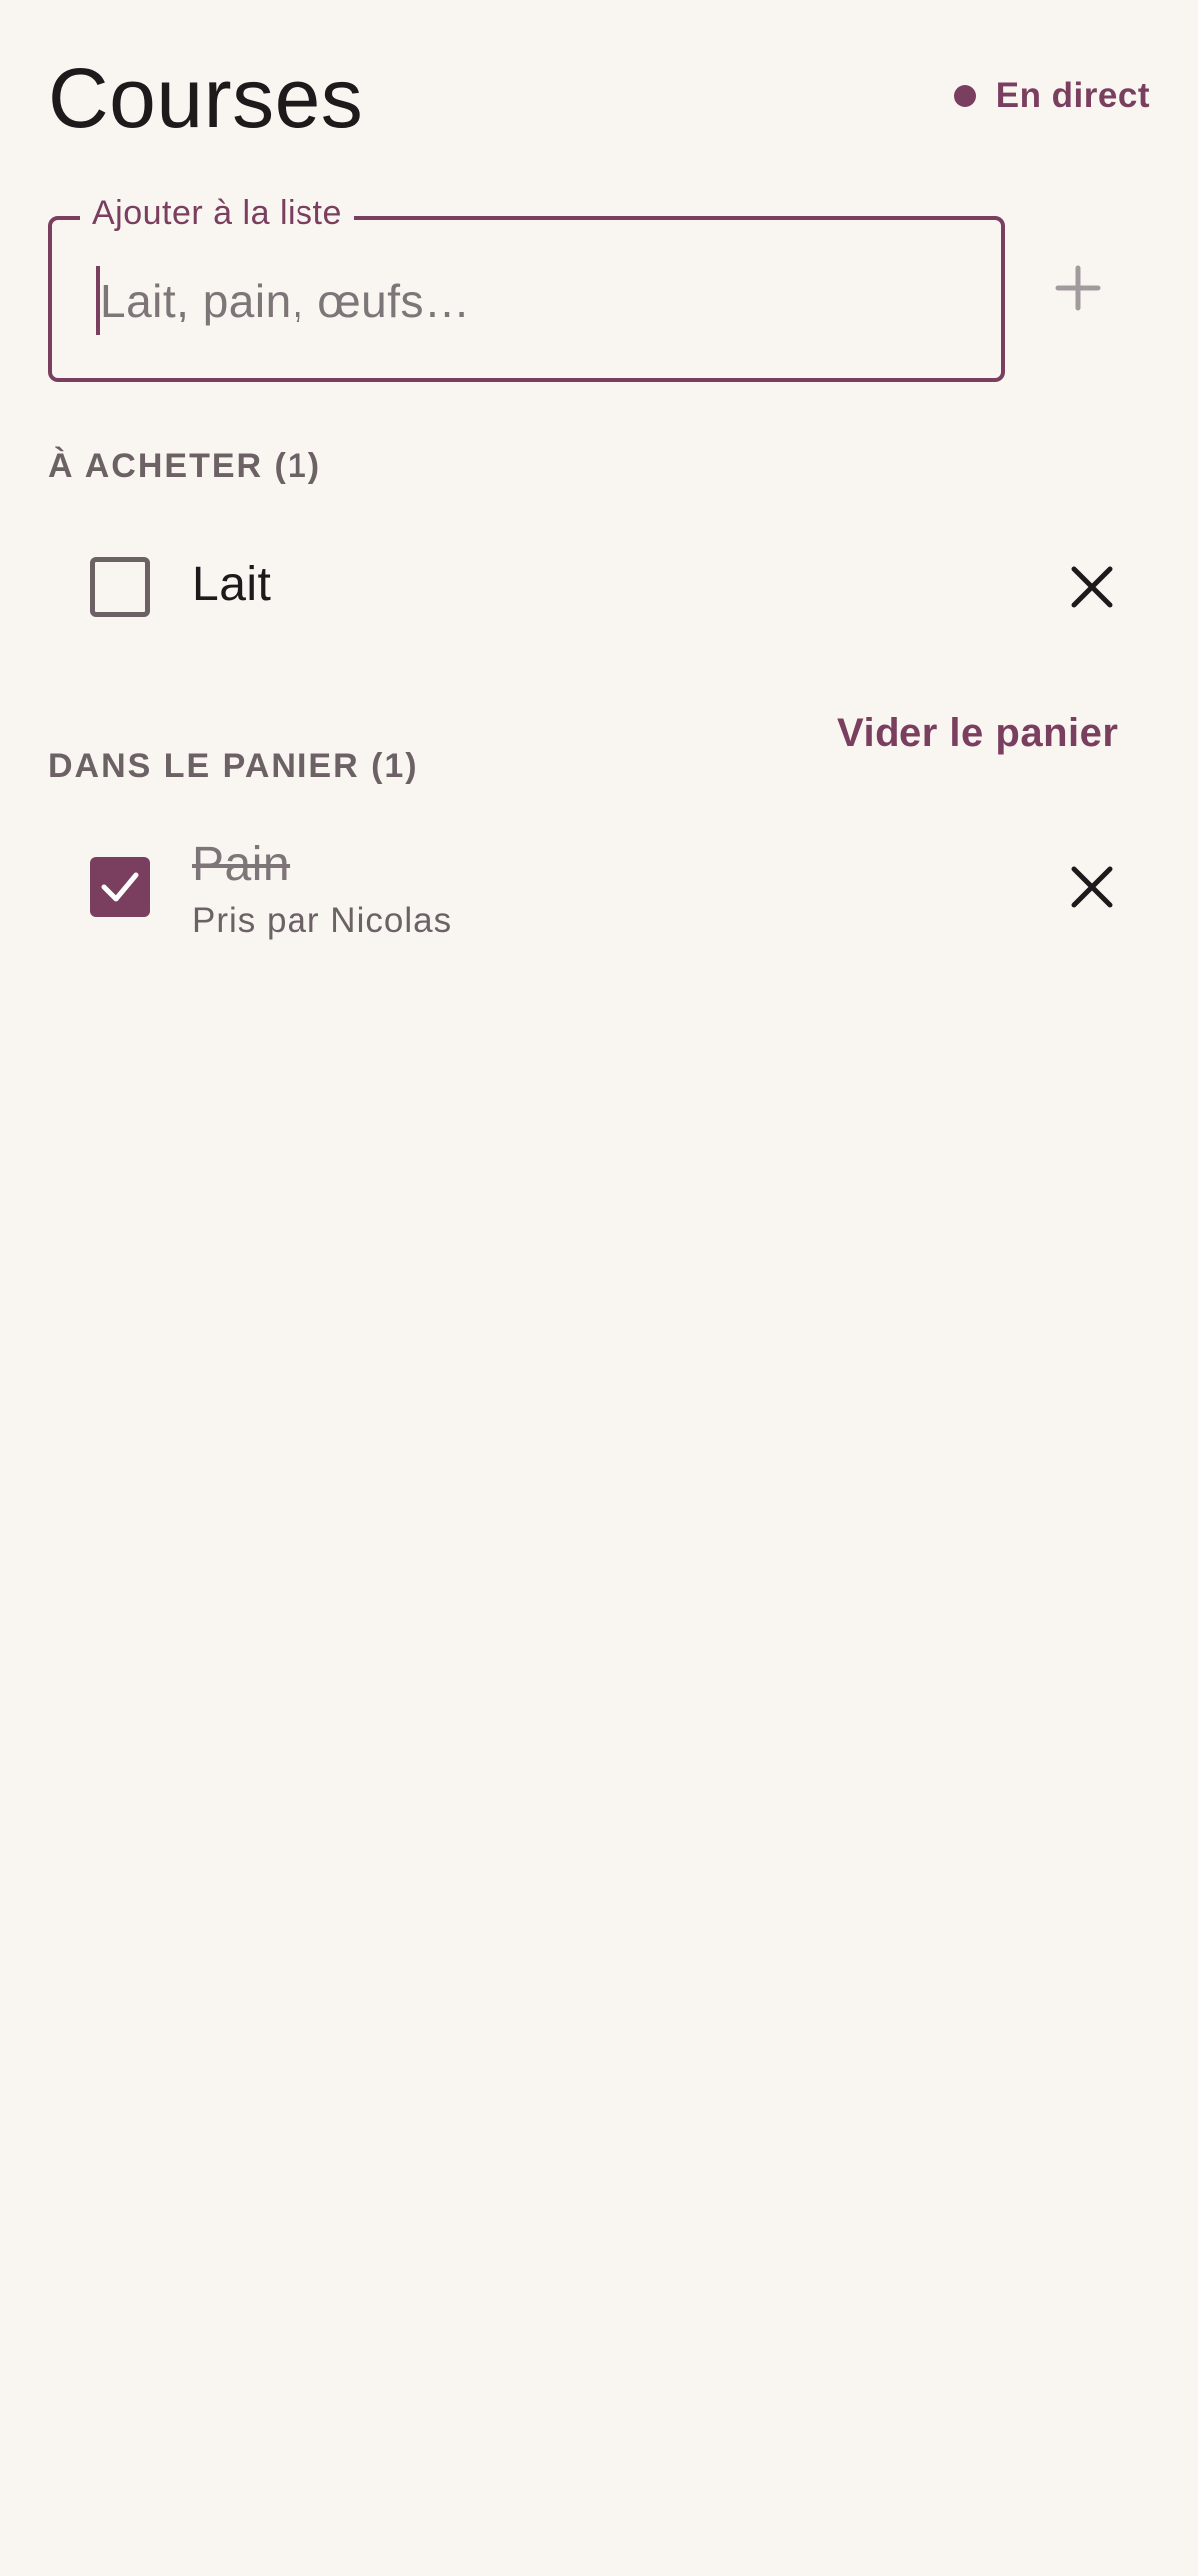 The image size is (1198, 2576). Describe the element at coordinates (232, 584) in the screenshot. I see `item-name: Lait` at that location.